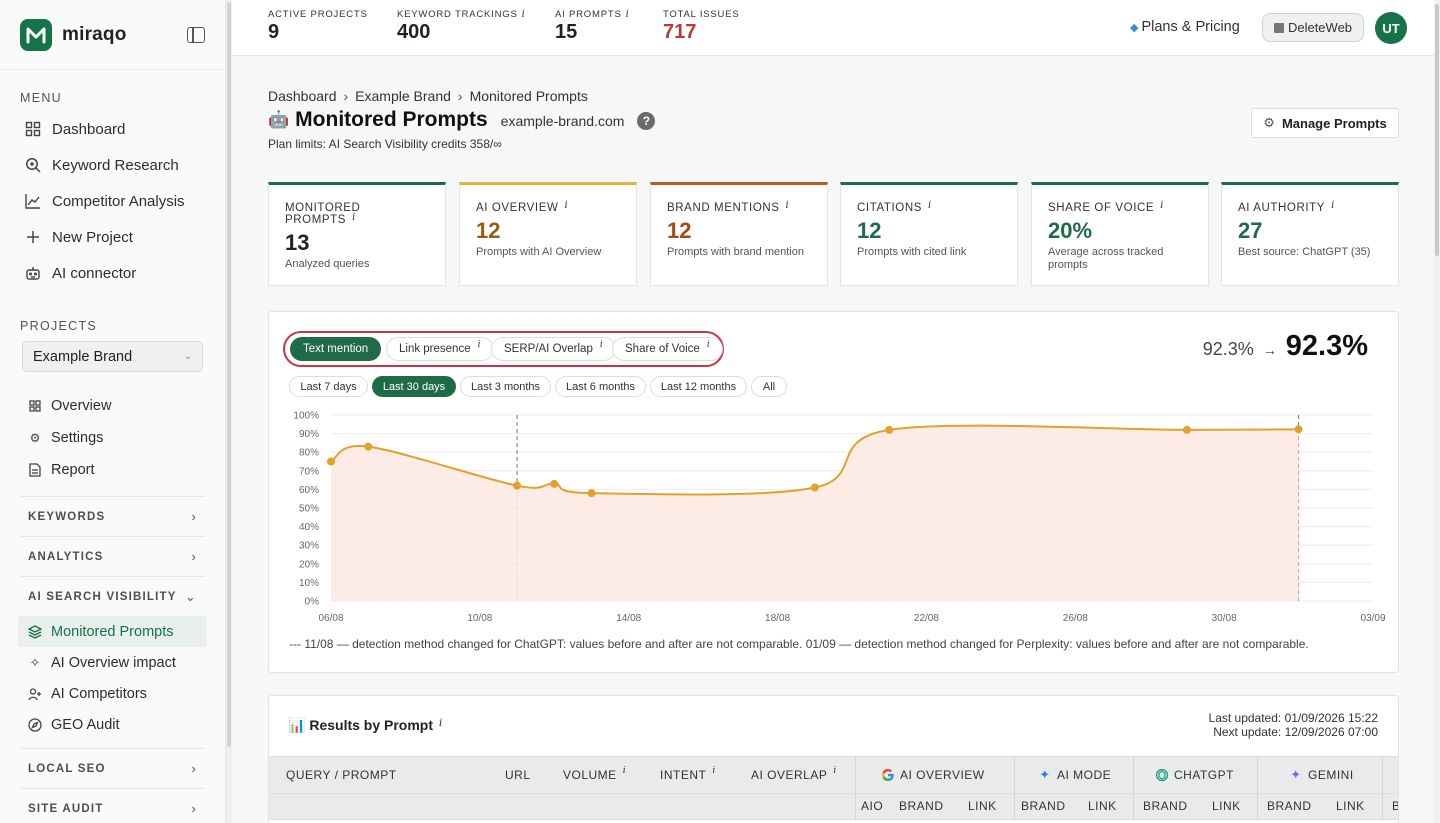 This screenshot has width=1440, height=823. I want to click on sidebar-item-monitored-prompts: Monitored Prompts, so click(112, 631).